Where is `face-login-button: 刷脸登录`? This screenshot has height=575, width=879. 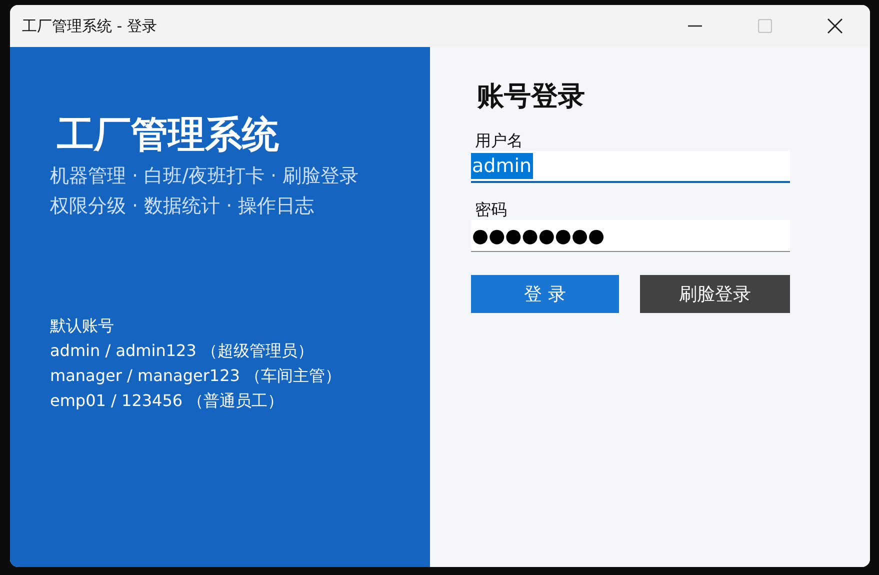
face-login-button: 刷脸登录 is located at coordinates (715, 294).